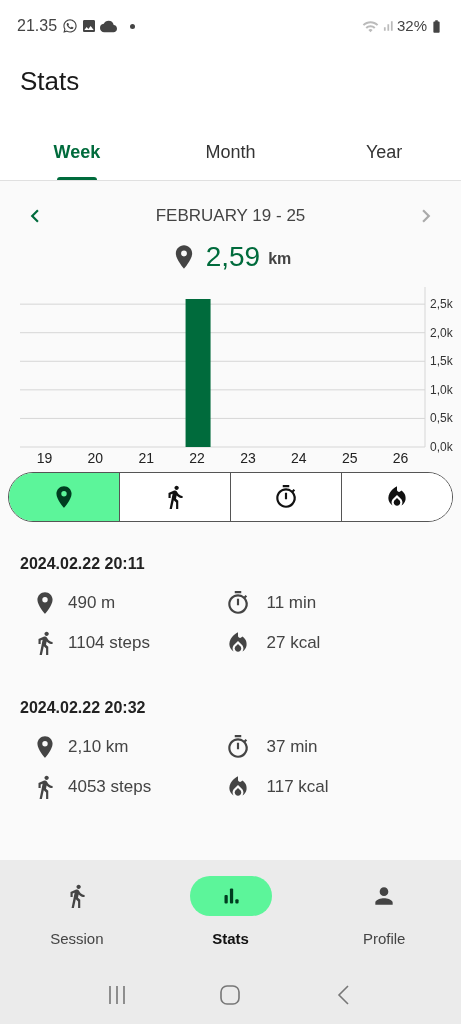 The height and width of the screenshot is (1024, 461). I want to click on y-tick-label: 1,0k, so click(441, 389).